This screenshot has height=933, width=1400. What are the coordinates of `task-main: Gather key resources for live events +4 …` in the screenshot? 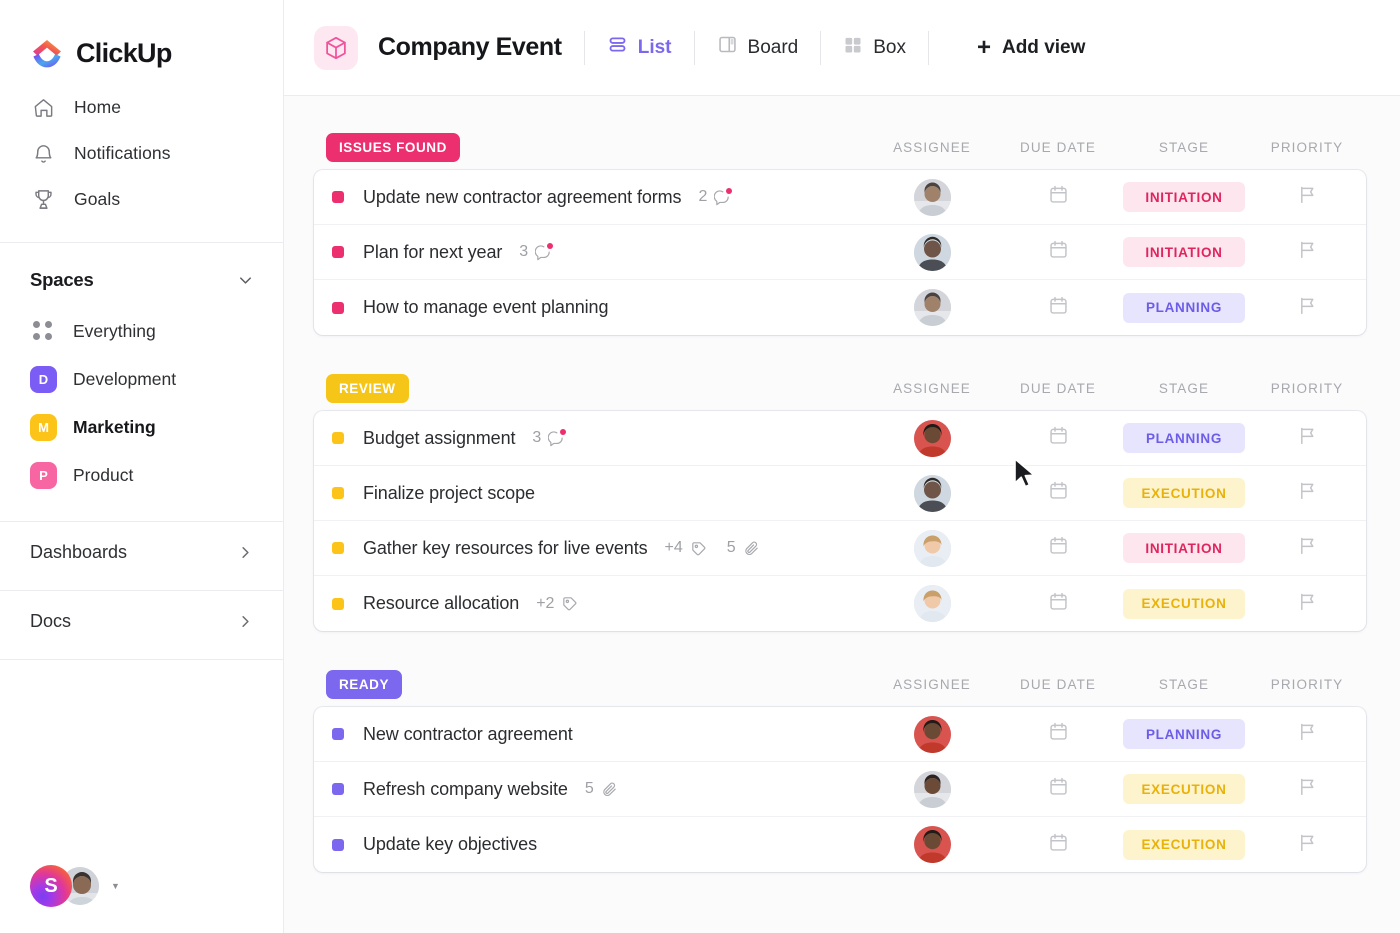 It's located at (591, 548).